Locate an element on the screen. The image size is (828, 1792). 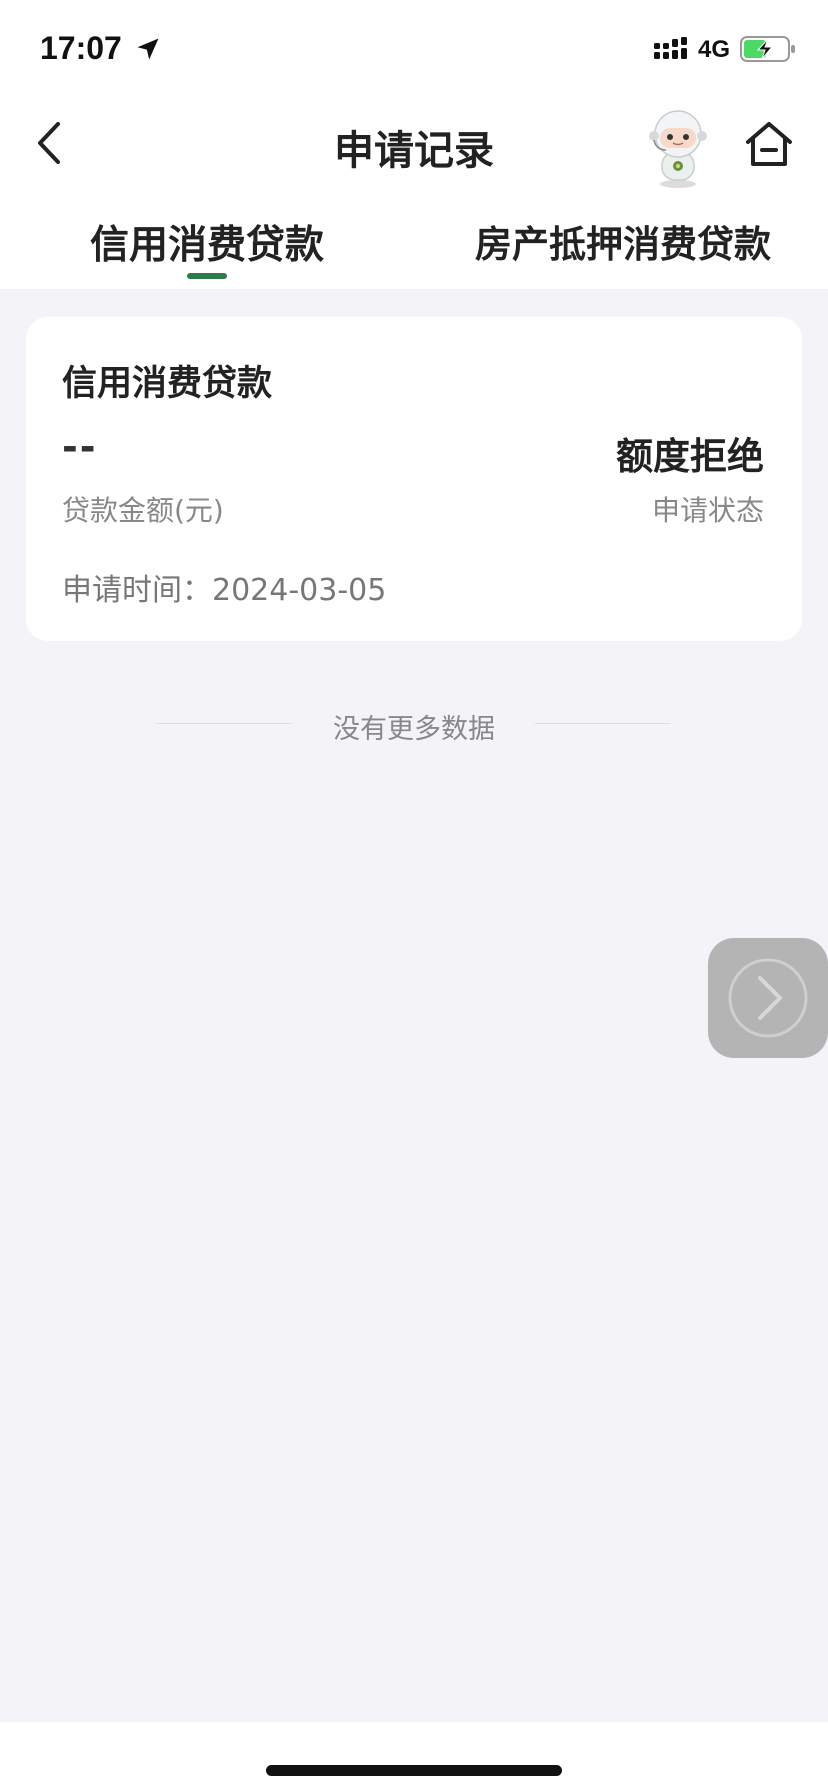
battery-charging-icon is located at coordinates (767, 49).